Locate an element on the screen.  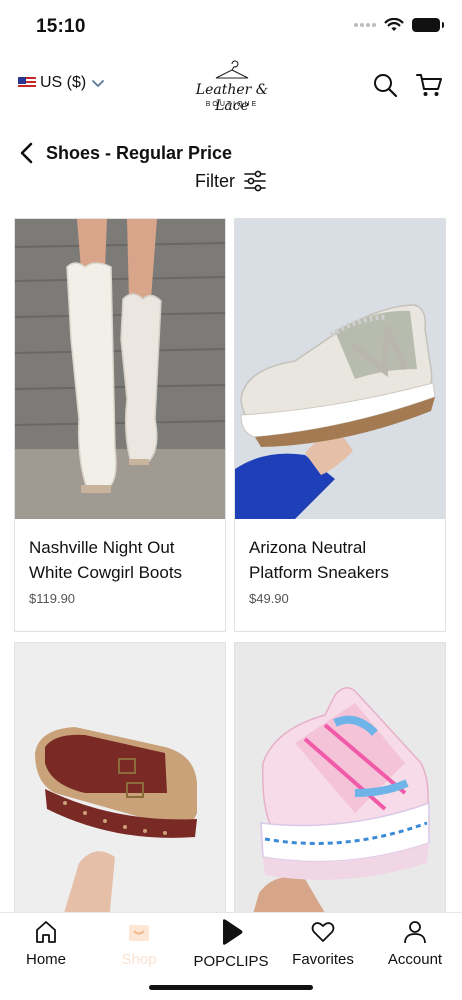
us-flag-icon is located at coordinates (27, 83).